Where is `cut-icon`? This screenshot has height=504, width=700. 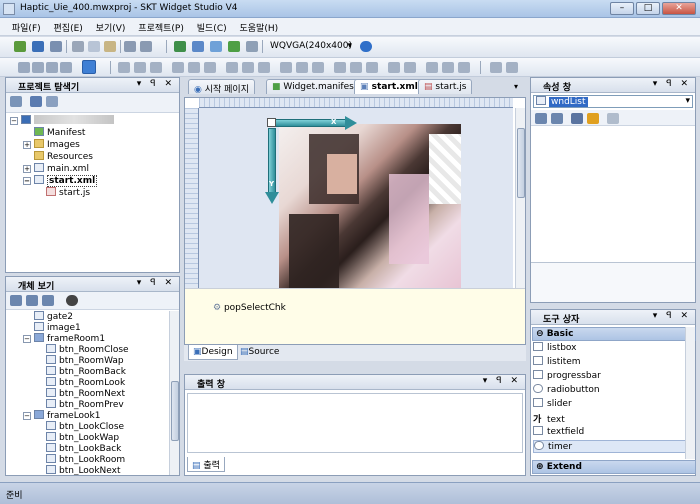 cut-icon is located at coordinates (78, 46).